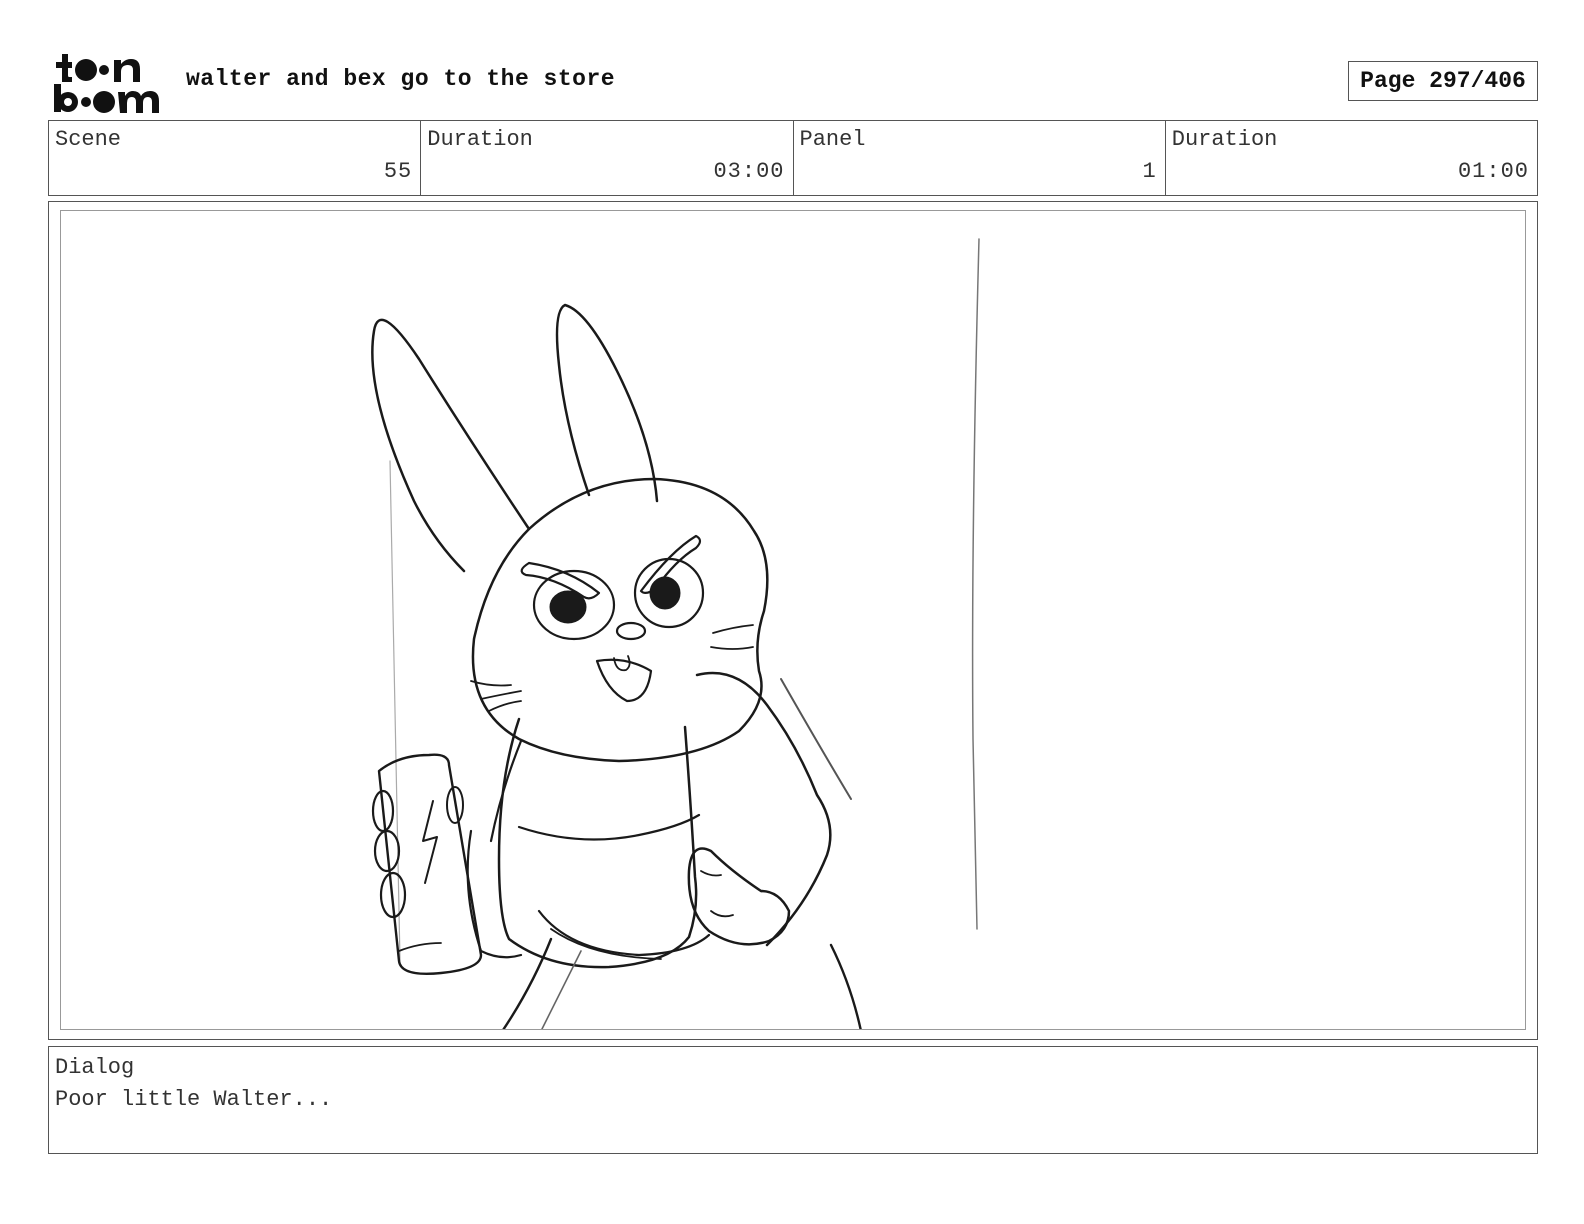 The width and height of the screenshot is (1584, 1224). What do you see at coordinates (235, 158) in the screenshot?
I see `scene-cell: Scene 55` at bounding box center [235, 158].